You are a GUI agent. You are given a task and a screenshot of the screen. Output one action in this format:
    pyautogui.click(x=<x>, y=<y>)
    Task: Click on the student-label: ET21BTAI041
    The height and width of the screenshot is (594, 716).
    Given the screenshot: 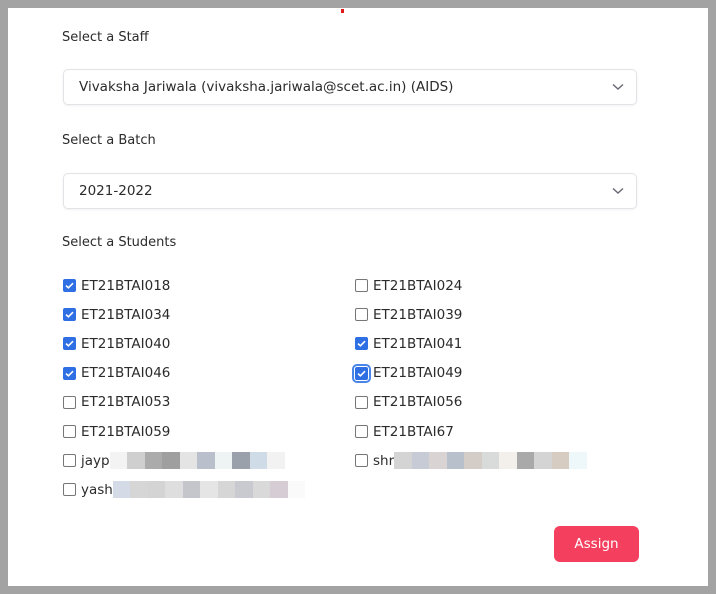 What is the action you would take?
    pyautogui.click(x=418, y=343)
    